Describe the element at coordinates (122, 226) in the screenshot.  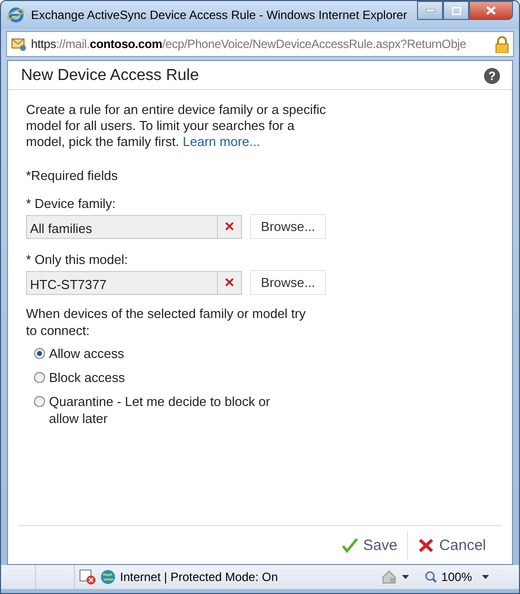
I see `input-field: All families` at that location.